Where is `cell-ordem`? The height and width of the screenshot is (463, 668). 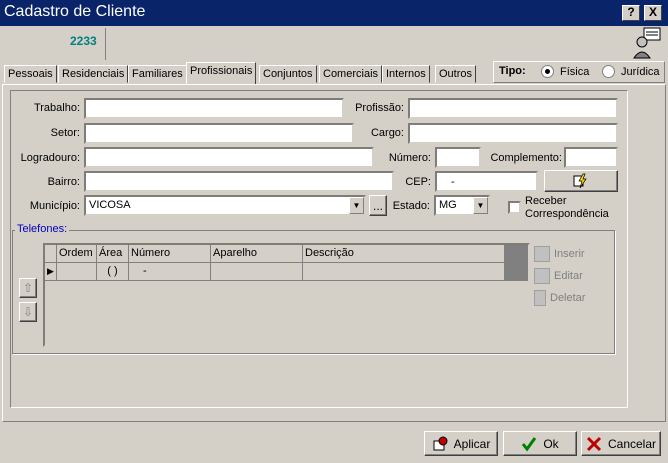 cell-ordem is located at coordinates (77, 272).